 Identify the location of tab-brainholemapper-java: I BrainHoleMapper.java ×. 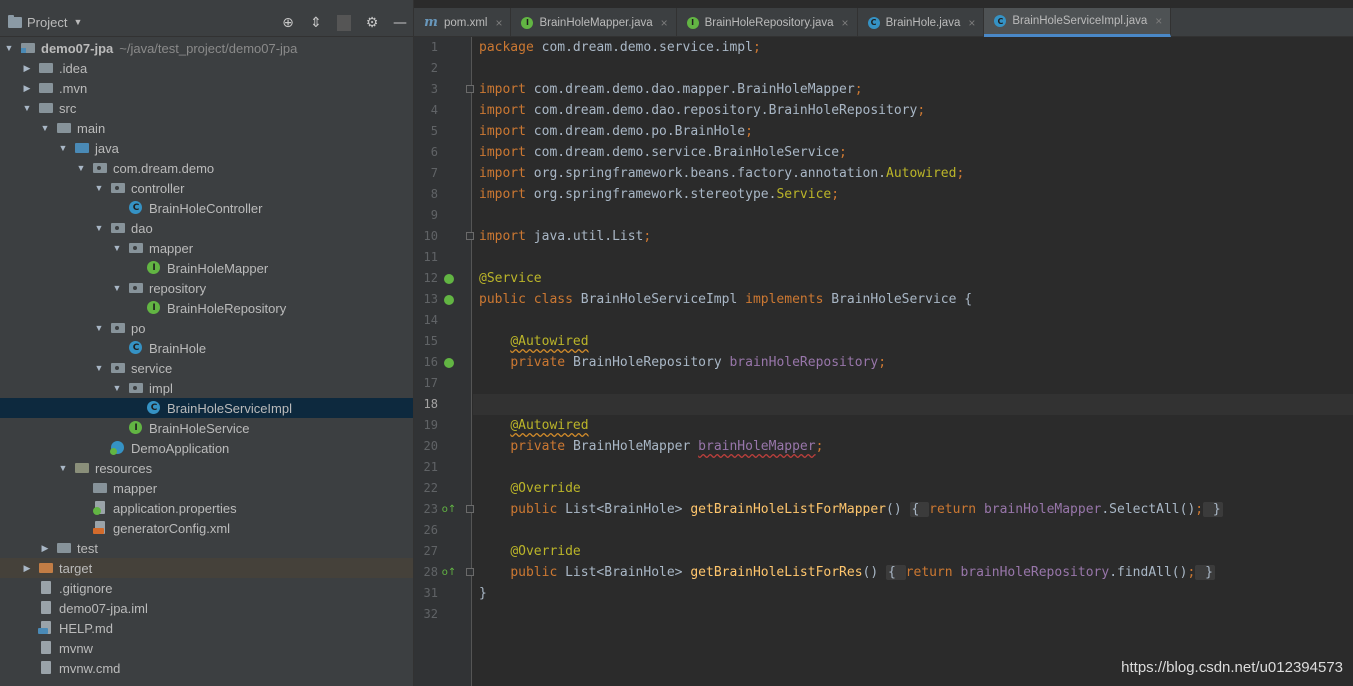
(594, 22).